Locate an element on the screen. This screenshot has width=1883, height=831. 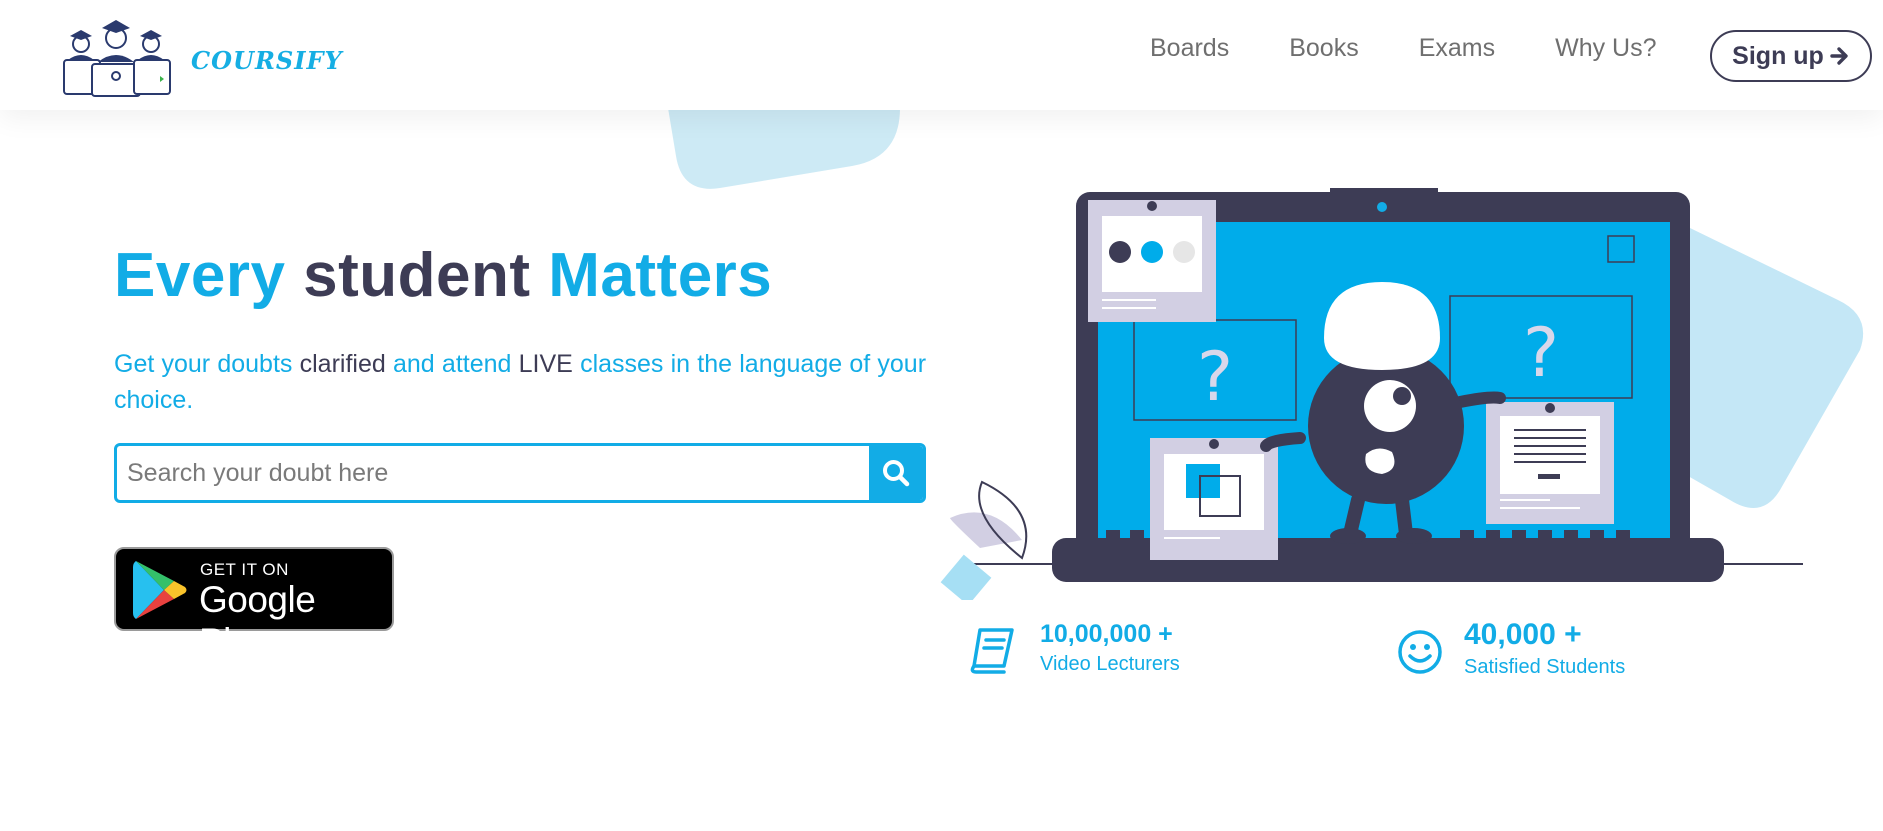
arrow-right-icon is located at coordinates (1839, 56).